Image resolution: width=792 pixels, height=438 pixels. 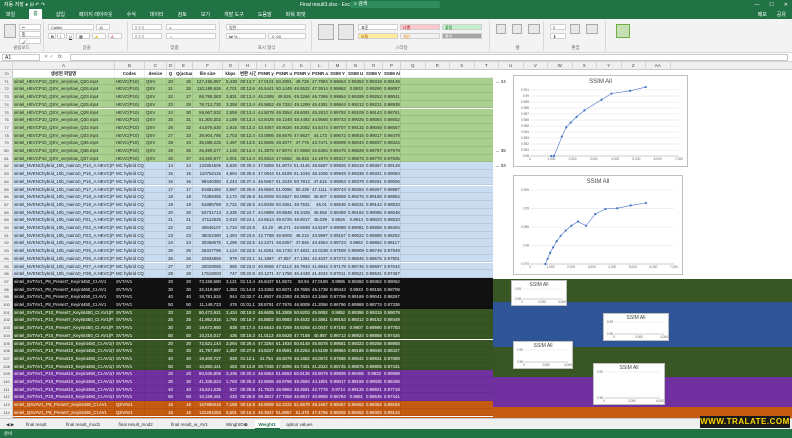 What do you see at coordinates (338, 220) in the screenshot?
I see `cell: 0.9826` at bounding box center [338, 220].